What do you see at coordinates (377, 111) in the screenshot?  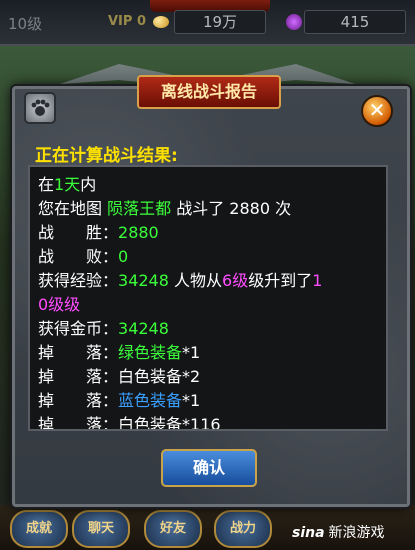 I see `close-icon: ✕` at bounding box center [377, 111].